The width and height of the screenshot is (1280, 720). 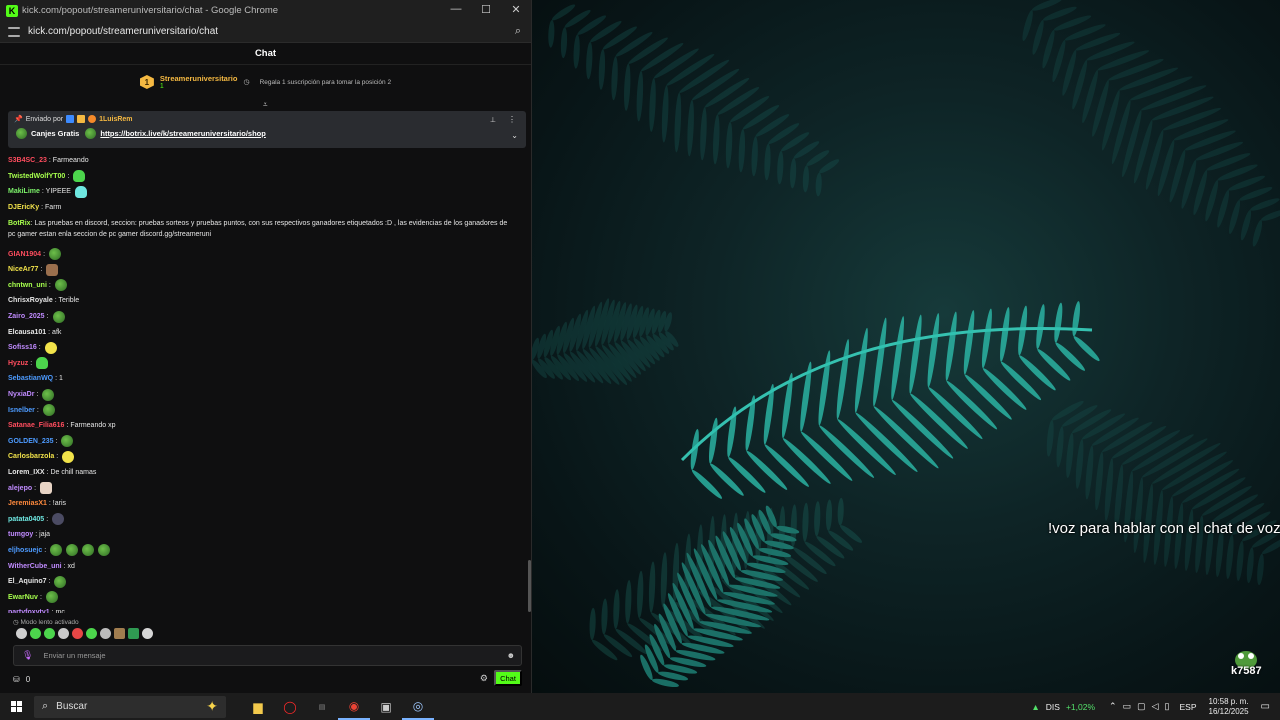 What do you see at coordinates (512, 119) in the screenshot?
I see `more-options-icon: ⋮` at bounding box center [512, 119].